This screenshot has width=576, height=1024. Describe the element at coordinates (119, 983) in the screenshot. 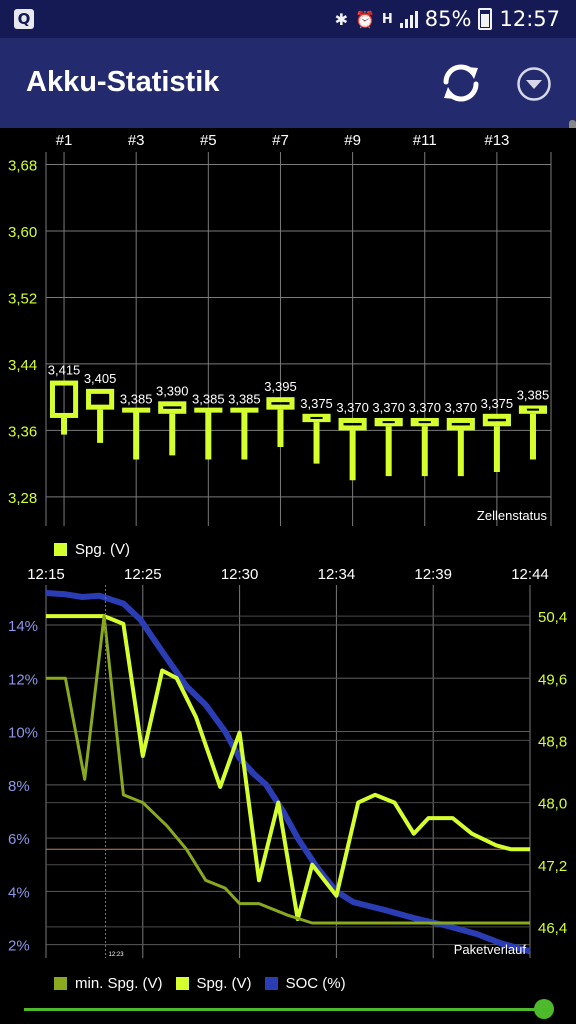

I see `legend-label-min-spg: min. Spg. (V)` at that location.